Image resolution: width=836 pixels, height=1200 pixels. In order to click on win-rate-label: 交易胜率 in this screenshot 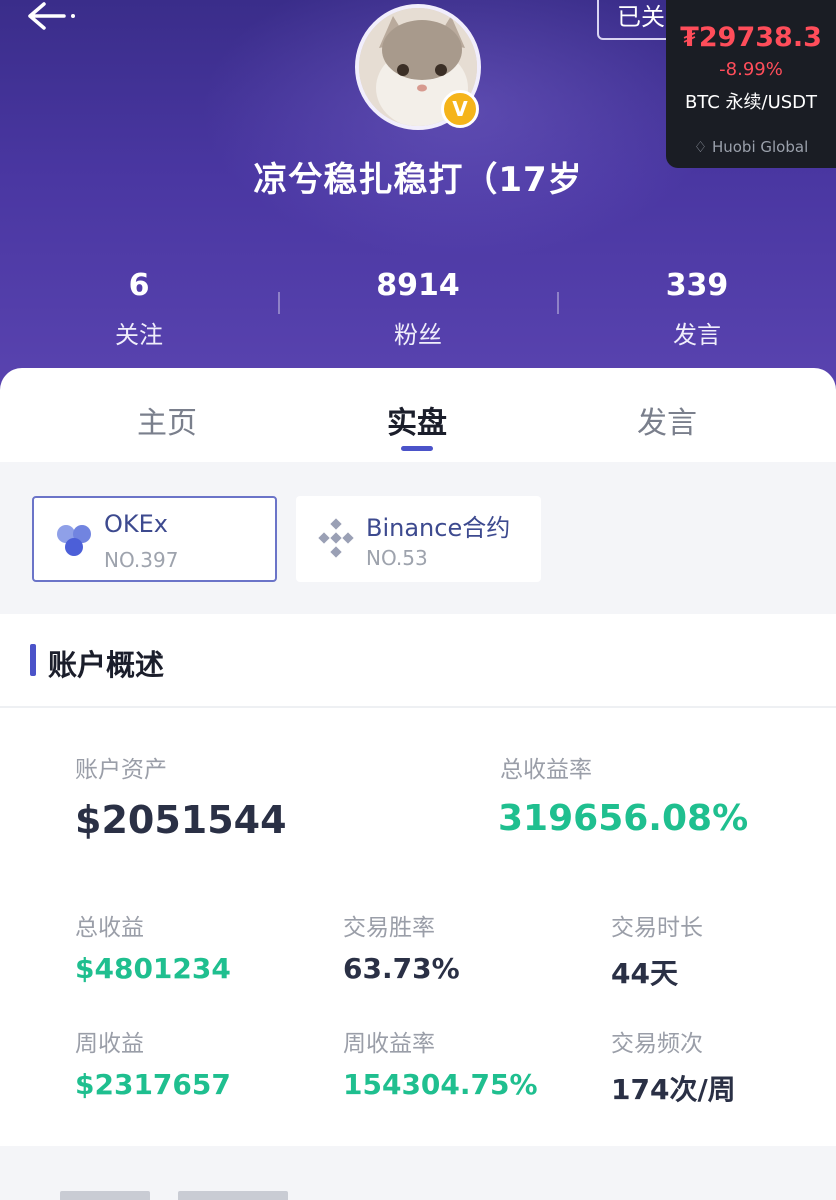, I will do `click(389, 928)`.